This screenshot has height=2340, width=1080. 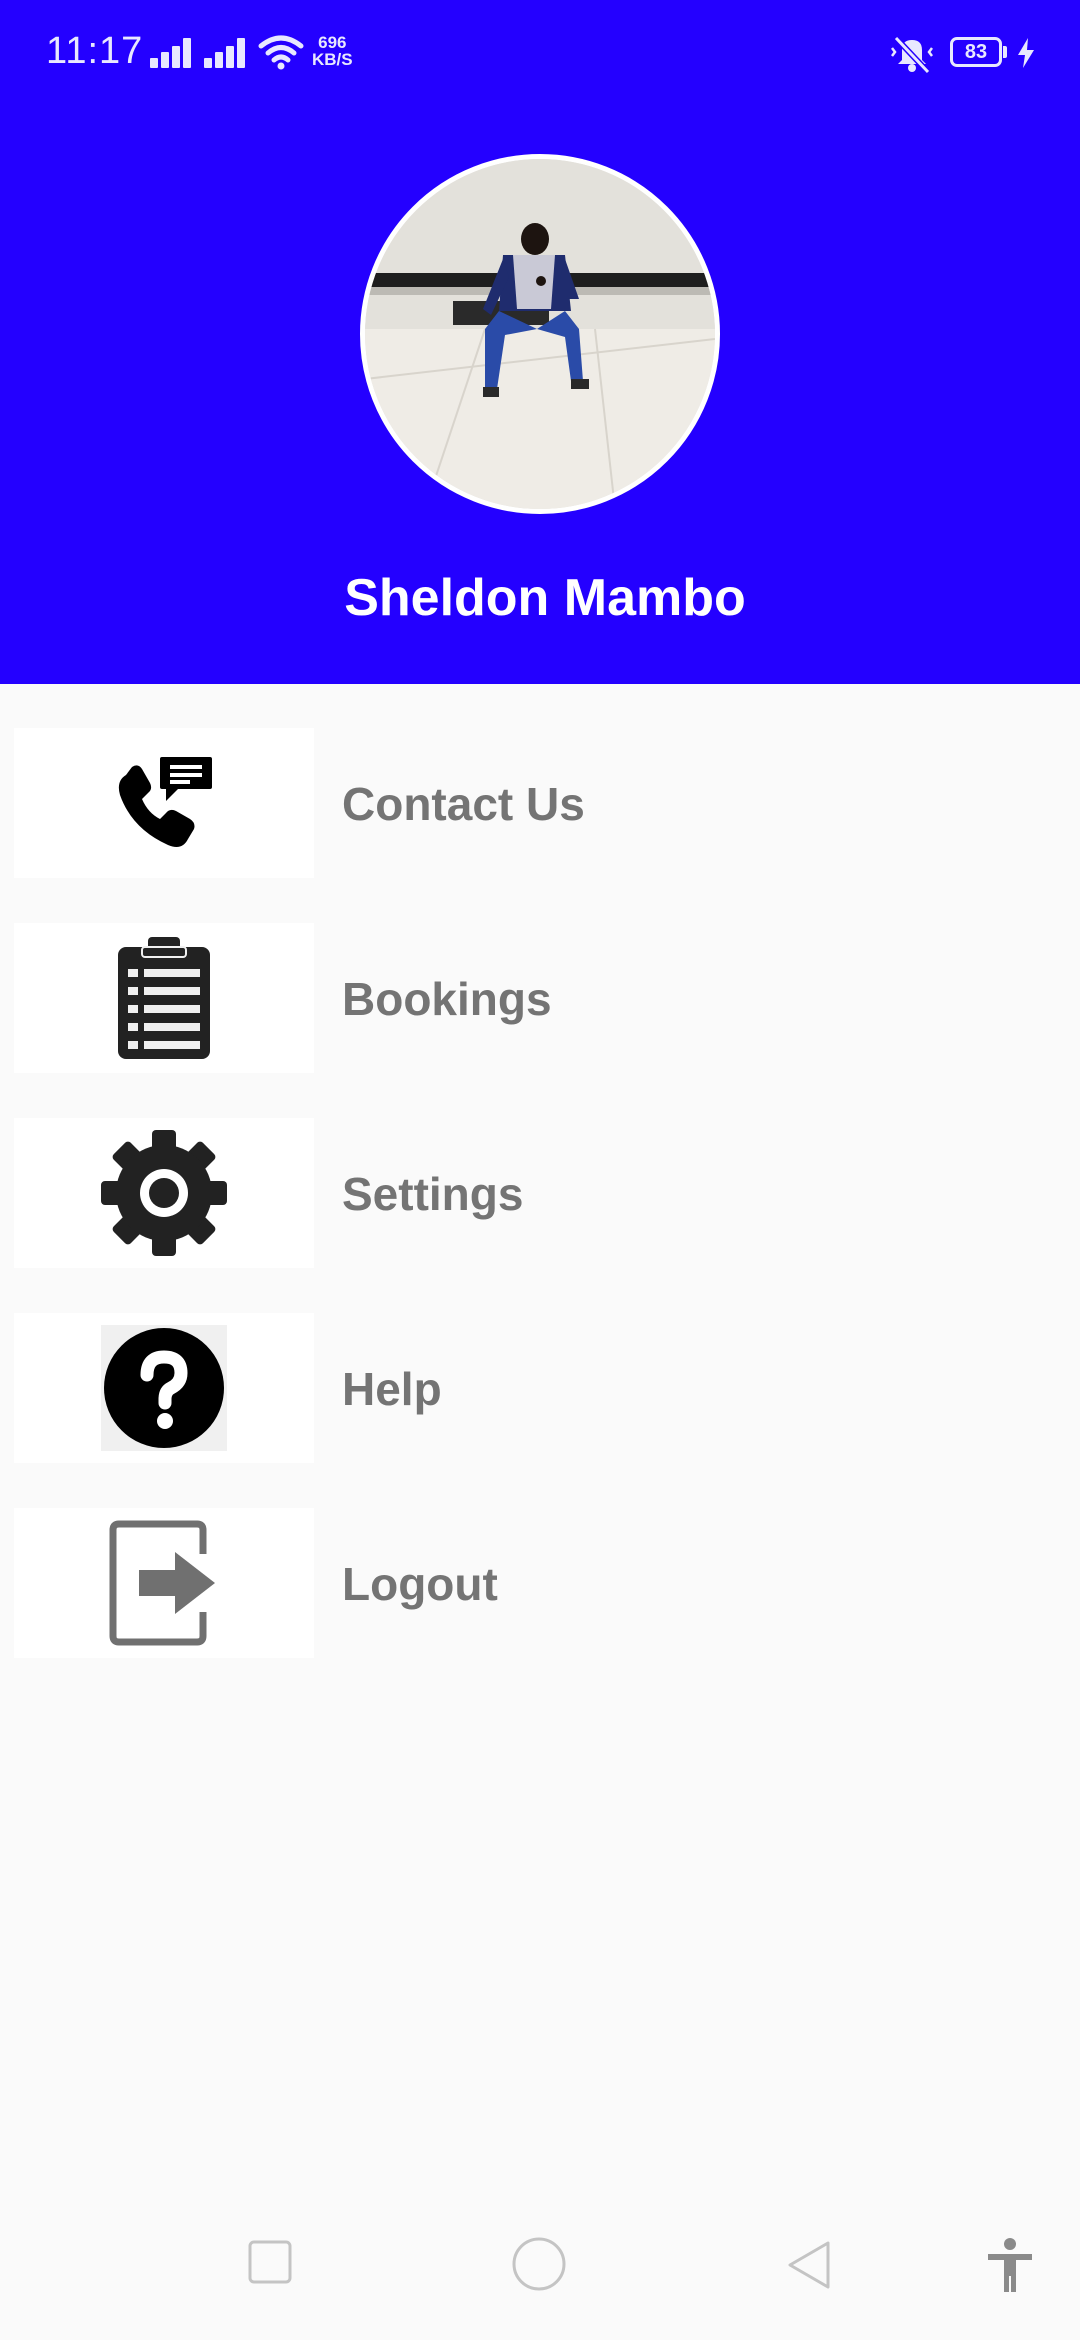 I want to click on menu-item-label: Bookings, so click(x=447, y=999).